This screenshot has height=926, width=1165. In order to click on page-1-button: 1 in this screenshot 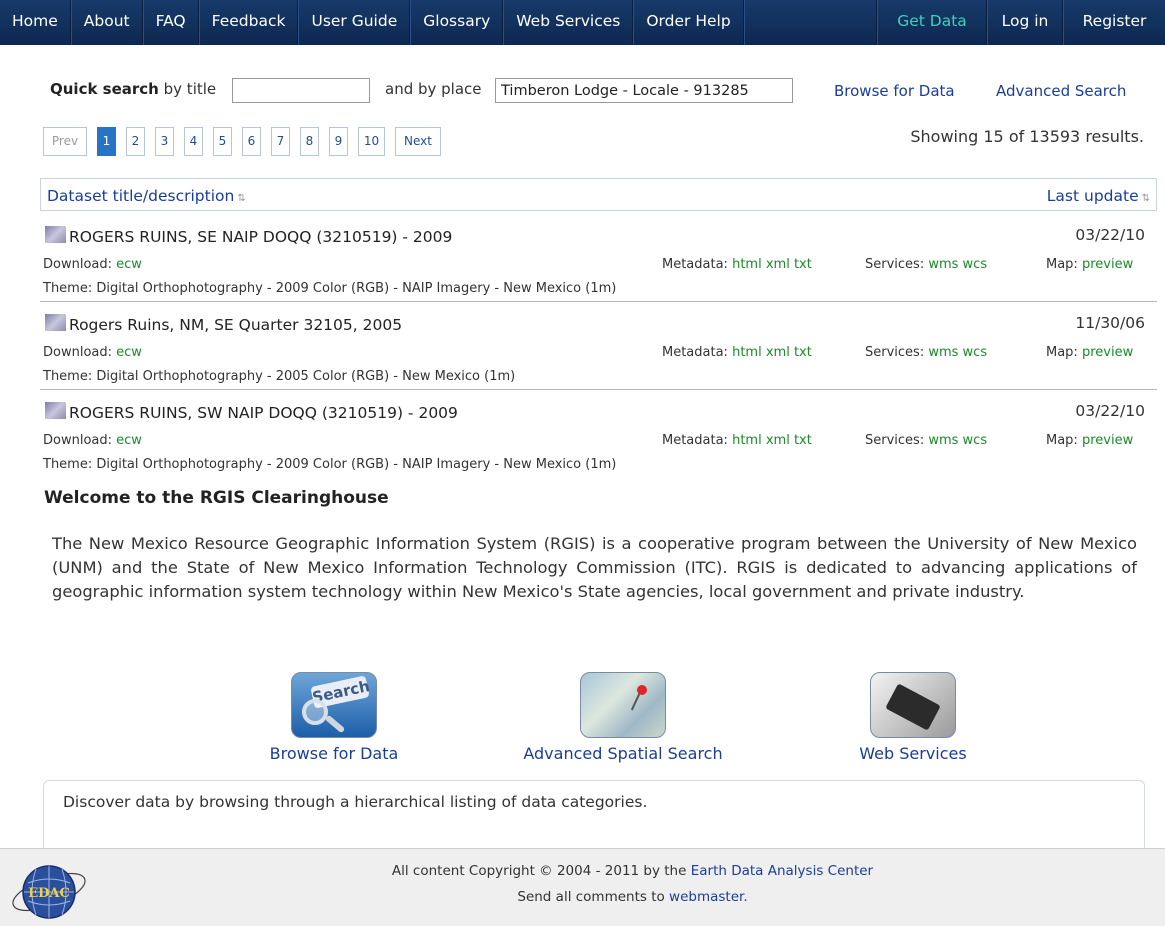, I will do `click(106, 141)`.